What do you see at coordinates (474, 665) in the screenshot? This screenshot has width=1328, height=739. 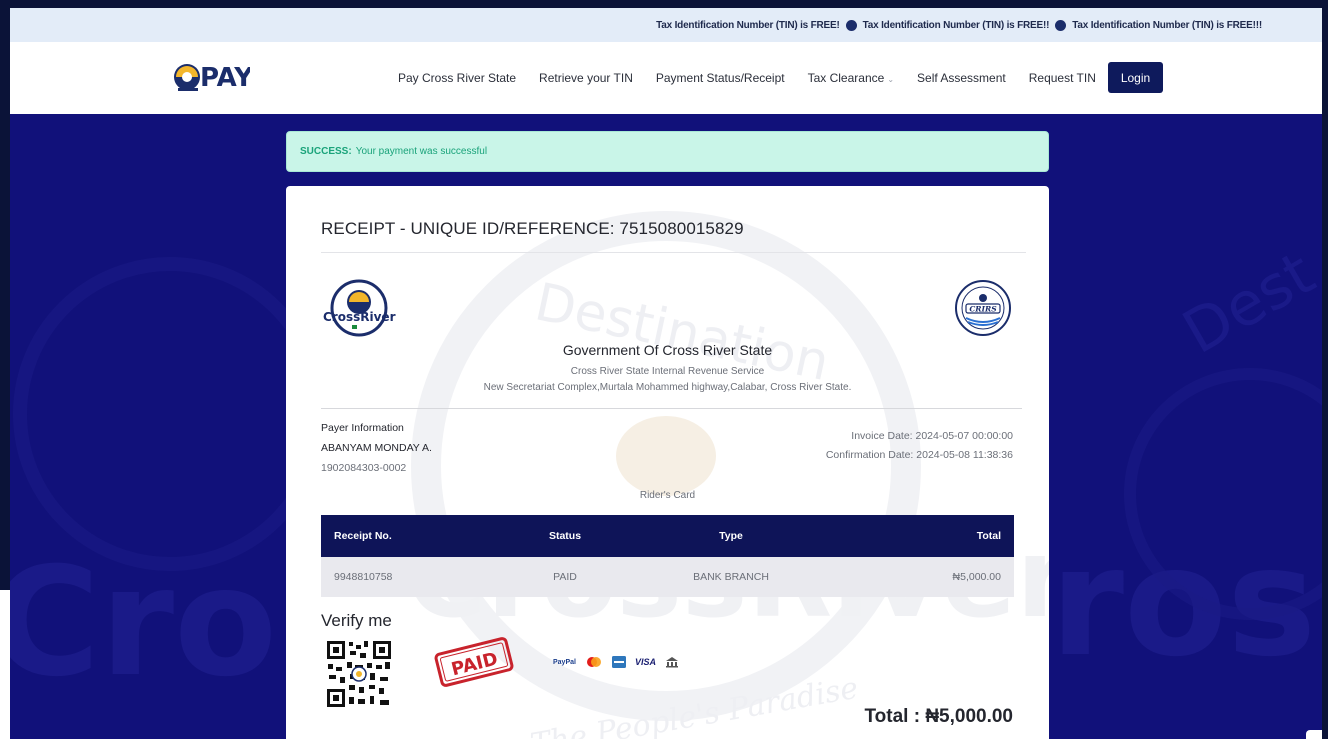 I see `svg-text: PAID` at bounding box center [474, 665].